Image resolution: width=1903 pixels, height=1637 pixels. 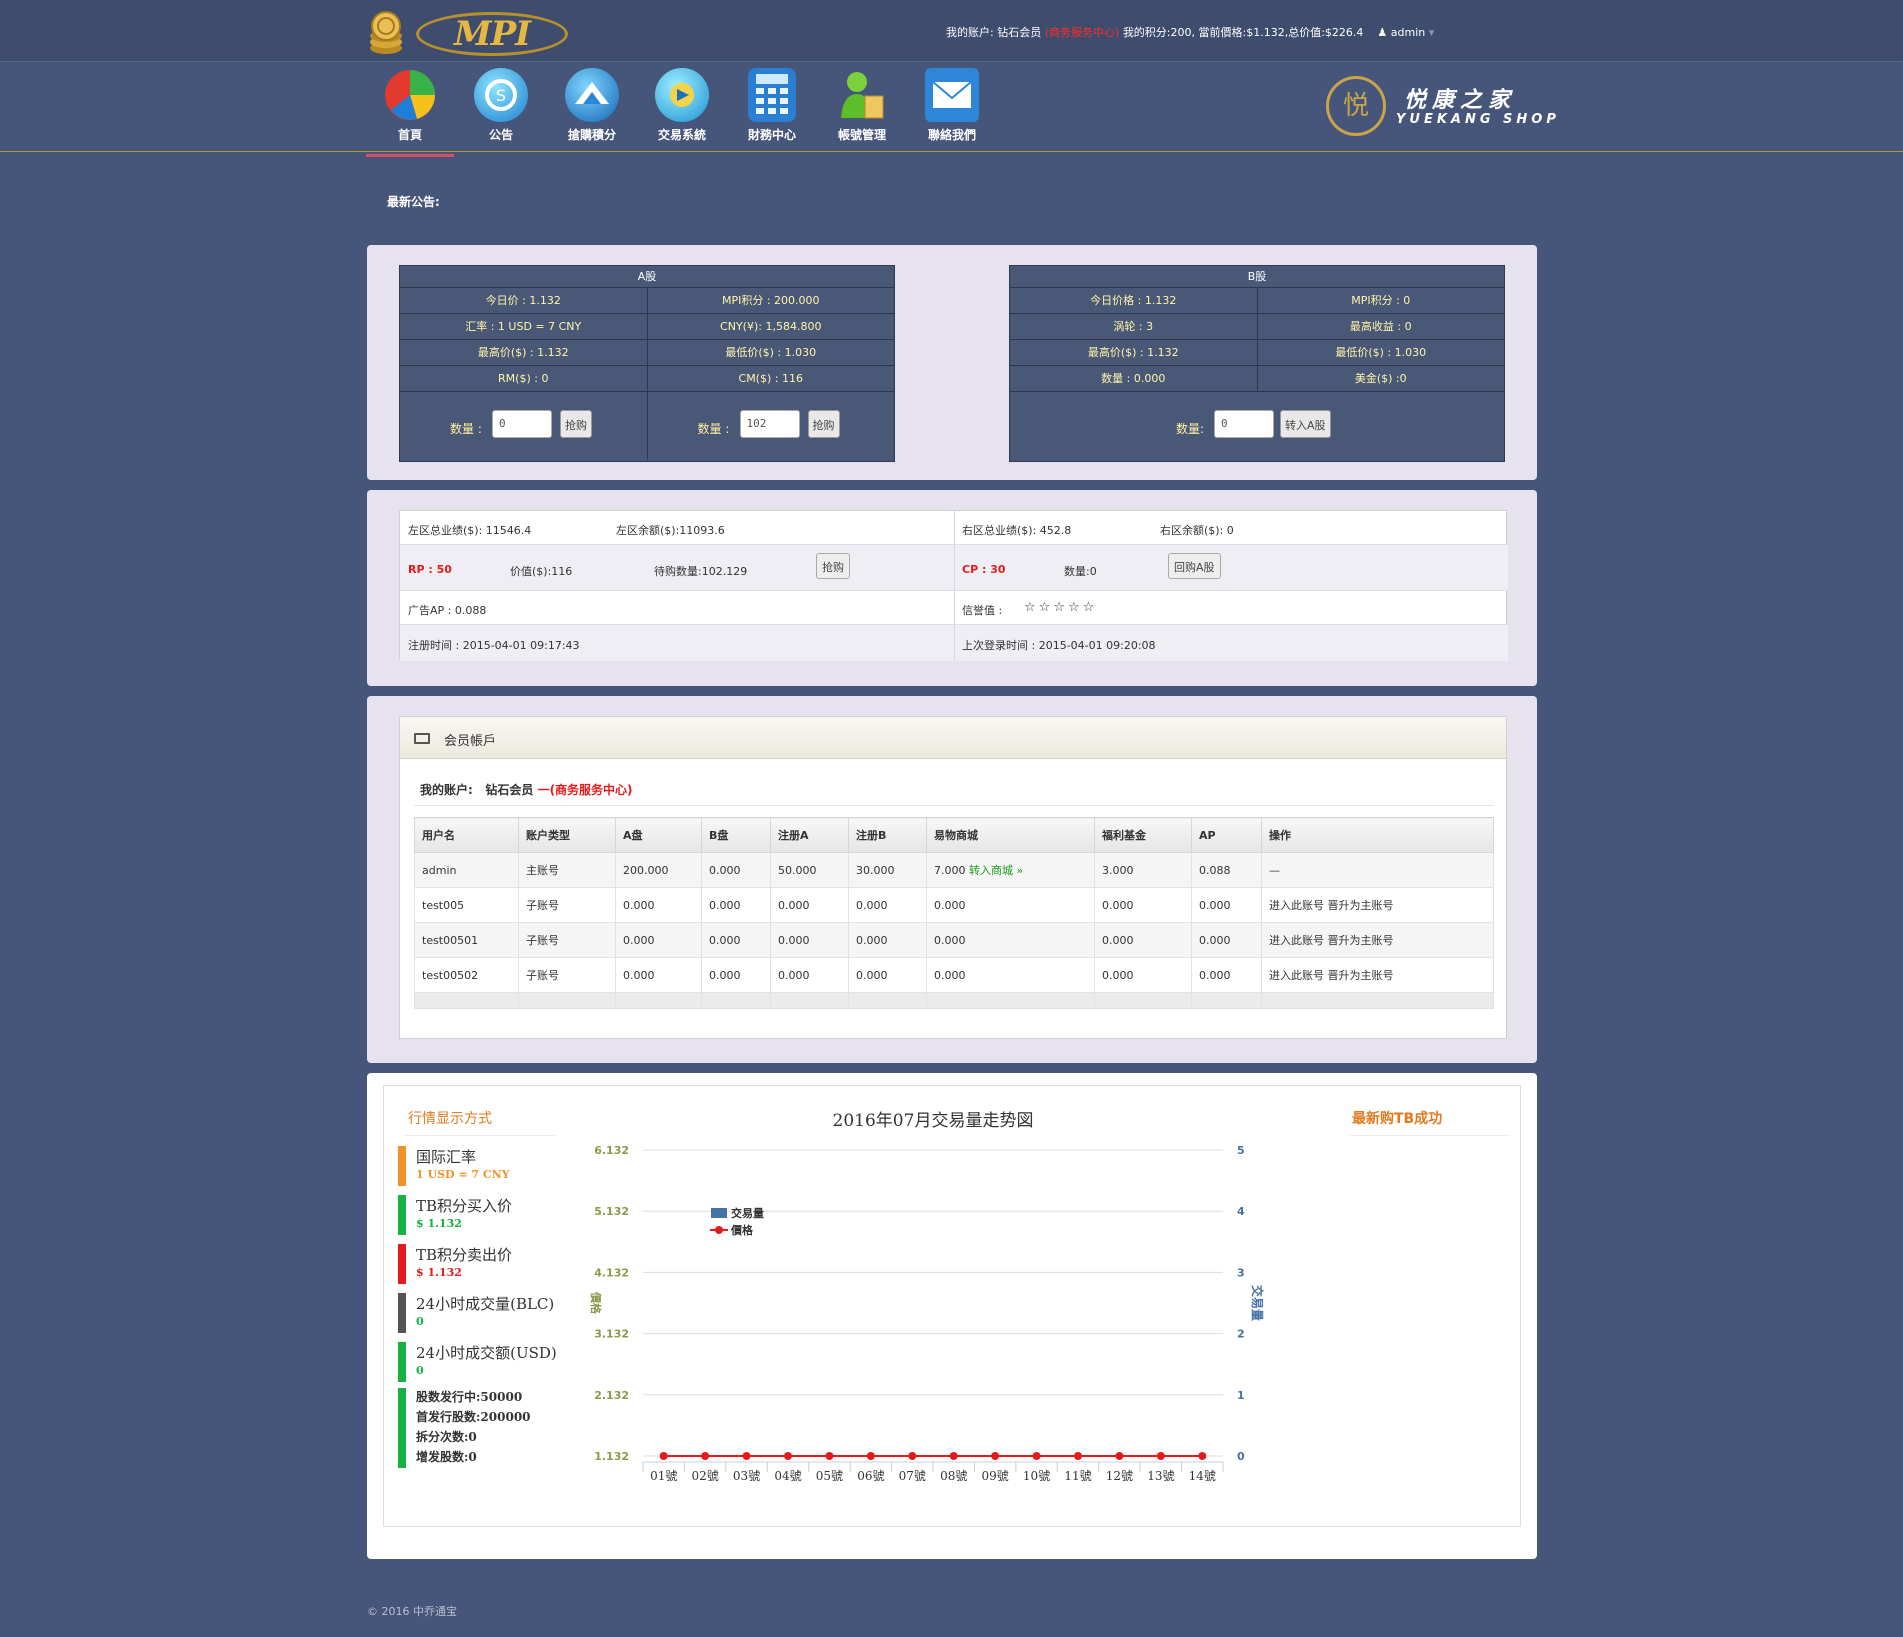 I want to click on list-icon, so click(x=422, y=738).